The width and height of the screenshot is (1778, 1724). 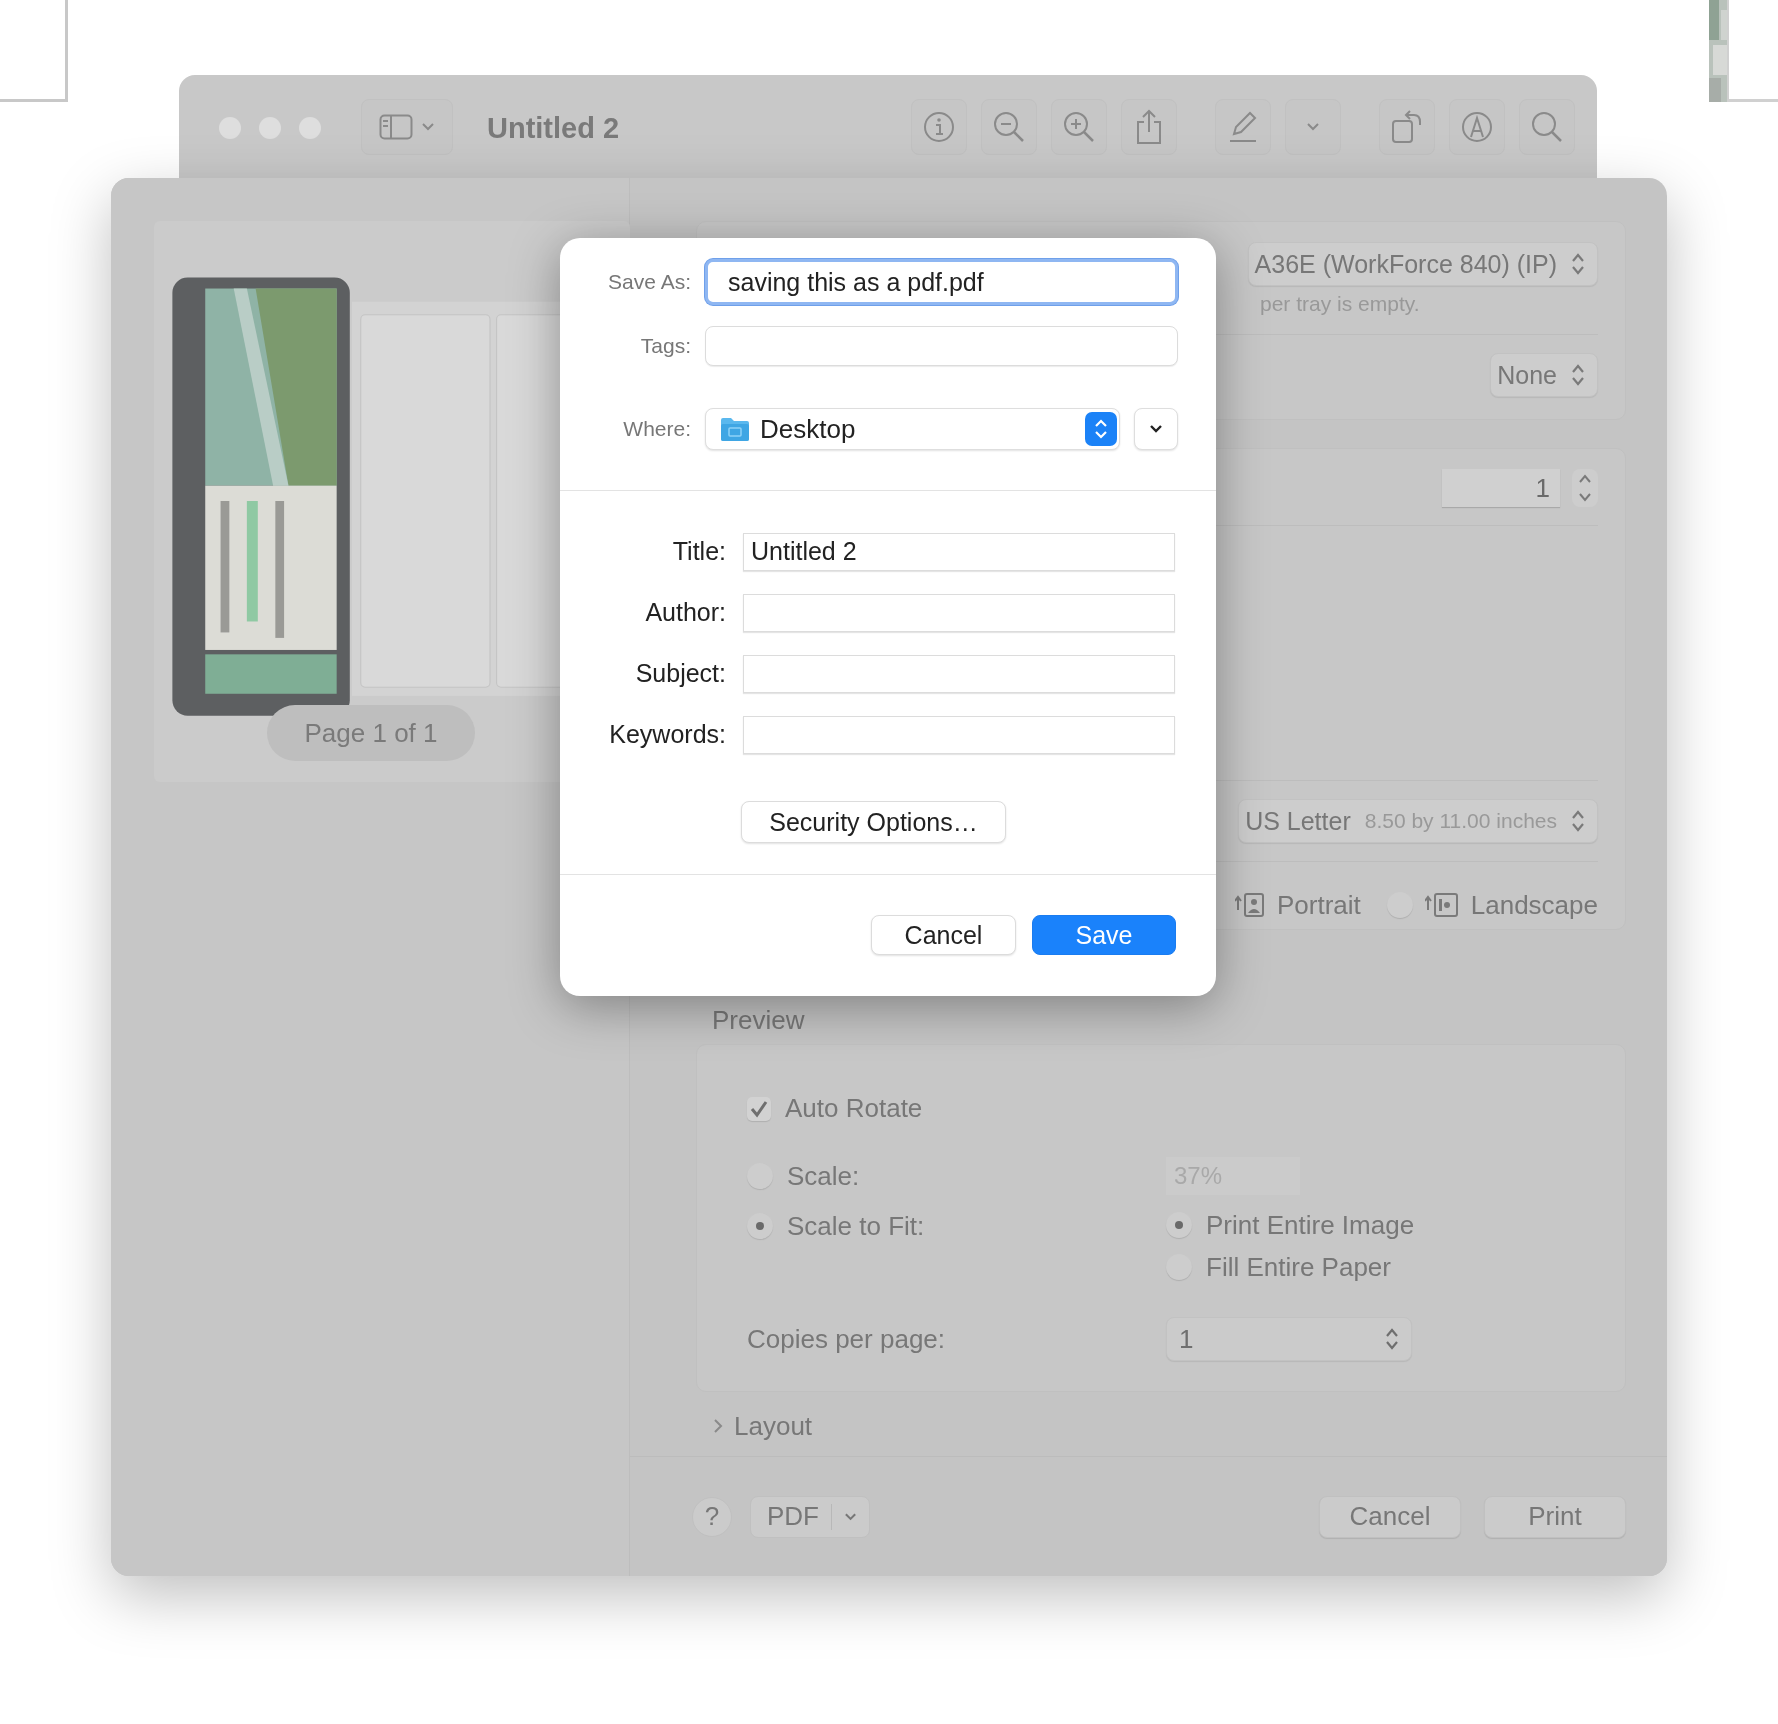 What do you see at coordinates (667, 734) in the screenshot?
I see `field-label: Keywords:` at bounding box center [667, 734].